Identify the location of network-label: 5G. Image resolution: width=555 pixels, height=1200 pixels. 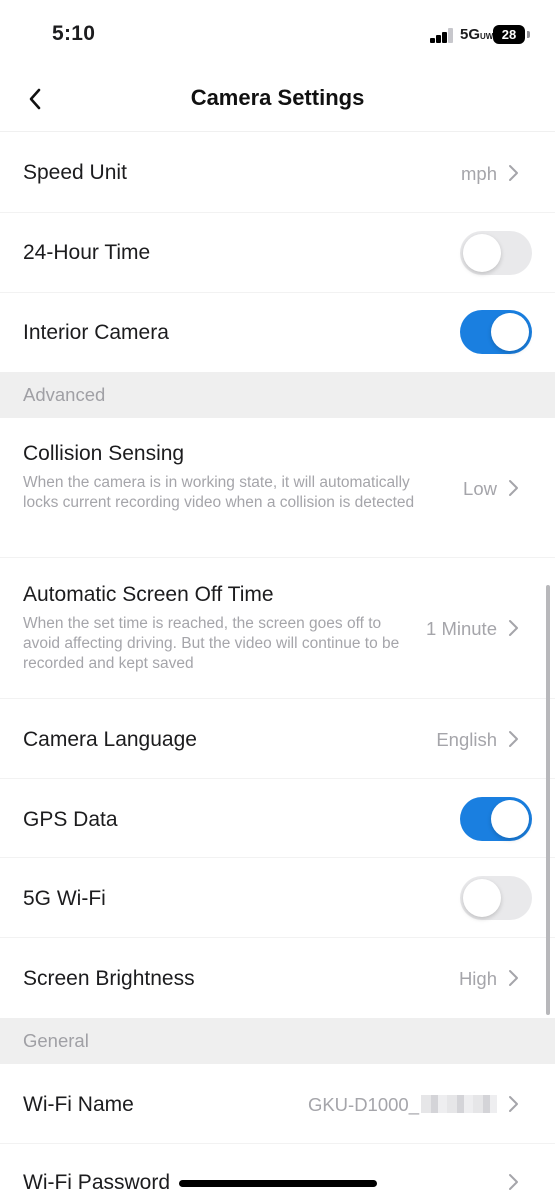
(470, 34).